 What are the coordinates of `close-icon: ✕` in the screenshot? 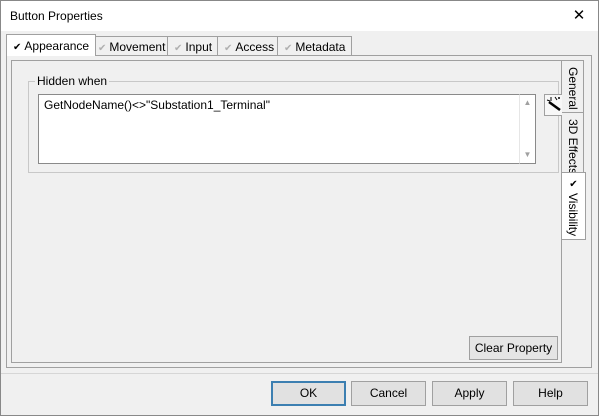 It's located at (579, 15).